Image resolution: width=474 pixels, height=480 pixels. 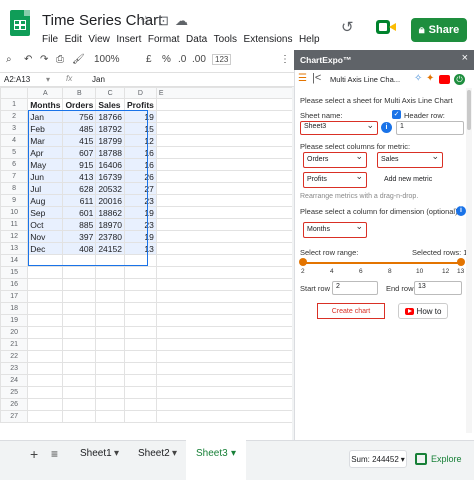 I want to click on range-start-handle, so click(x=303, y=262).